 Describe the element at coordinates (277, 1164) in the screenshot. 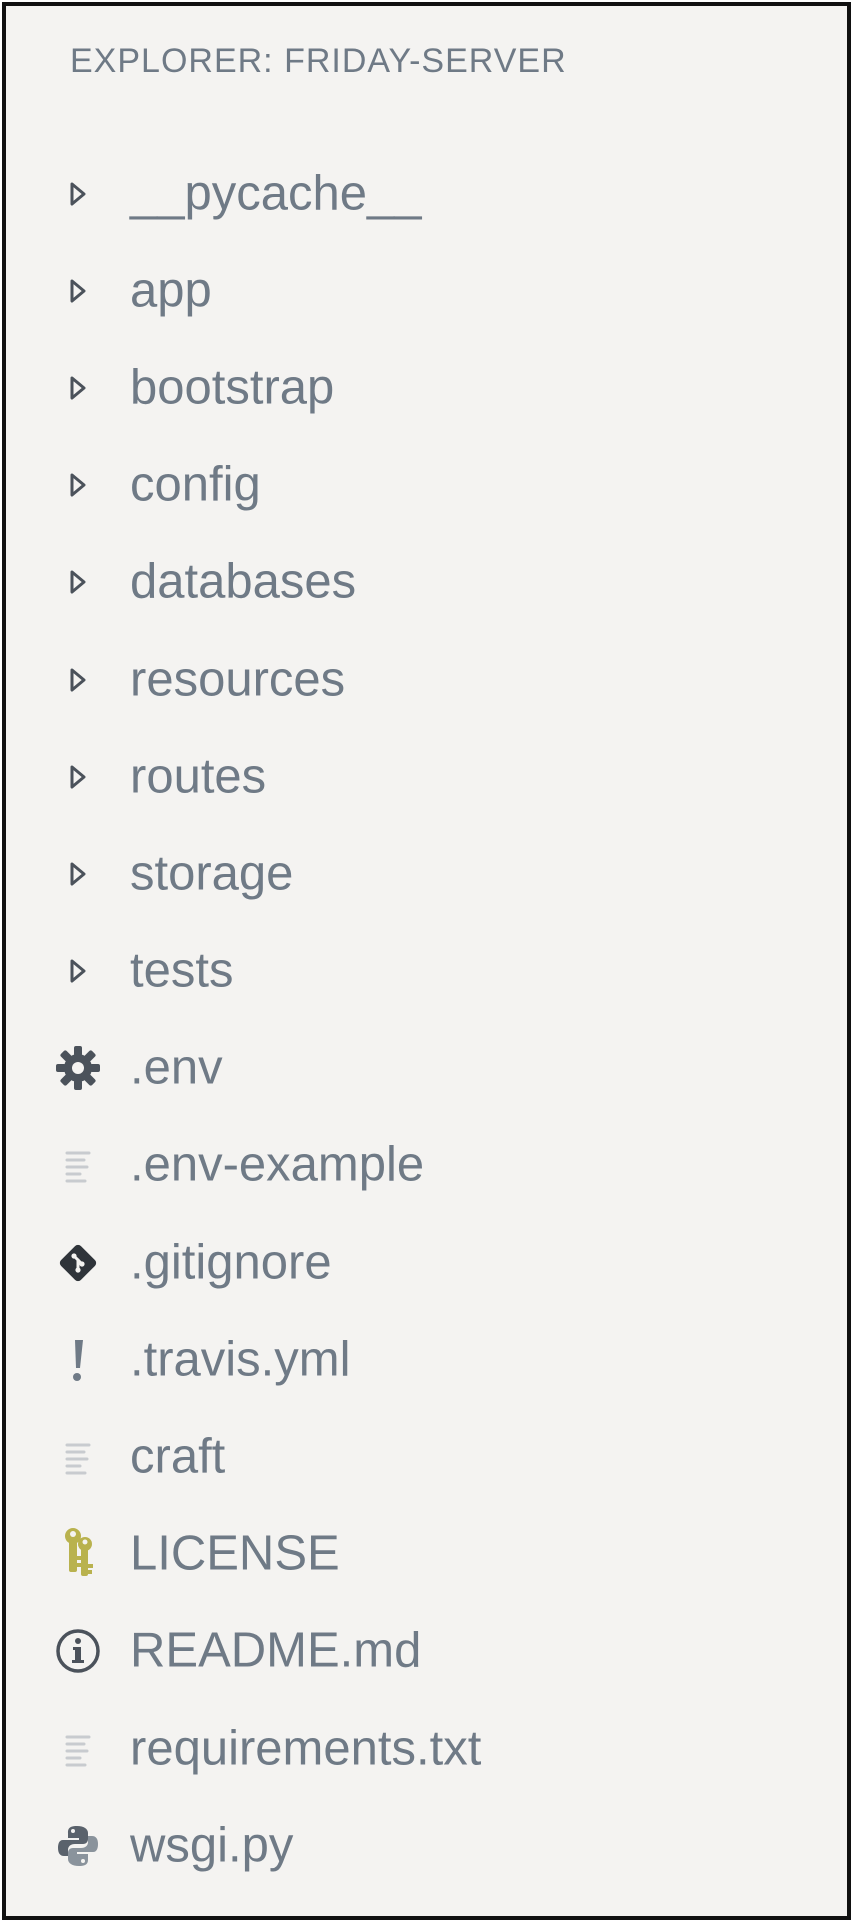

I see `file-label: .env-example` at that location.